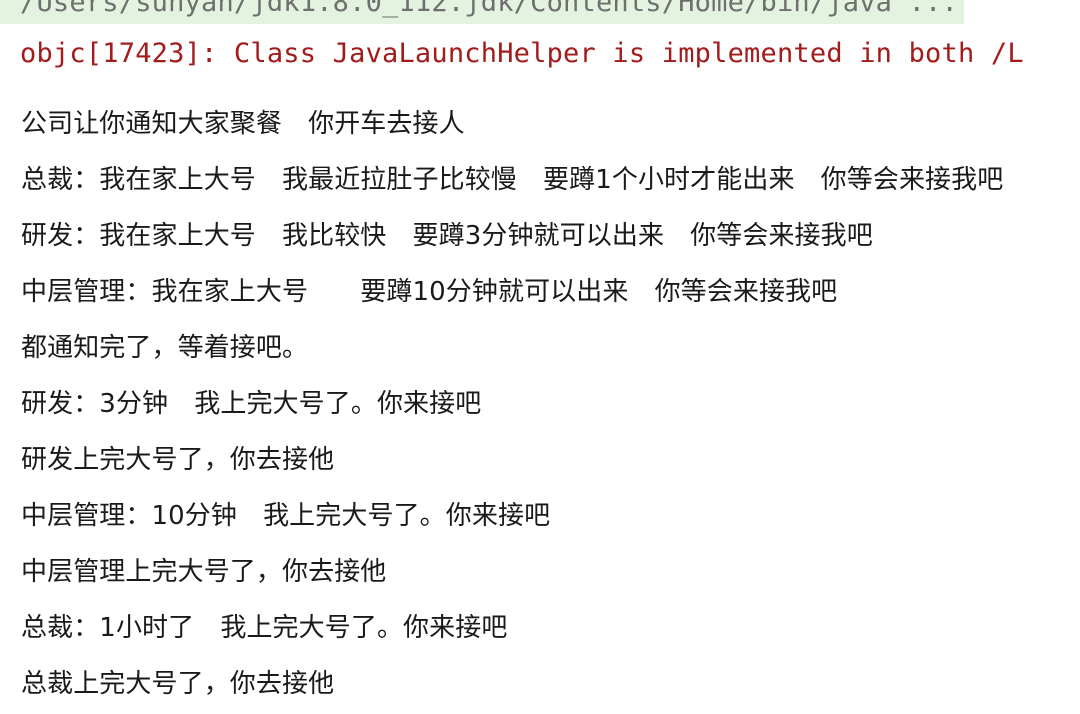  Describe the element at coordinates (251, 404) in the screenshot. I see `transcript-line: 研发：3分钟 我上完大号了。你来接吧` at that location.